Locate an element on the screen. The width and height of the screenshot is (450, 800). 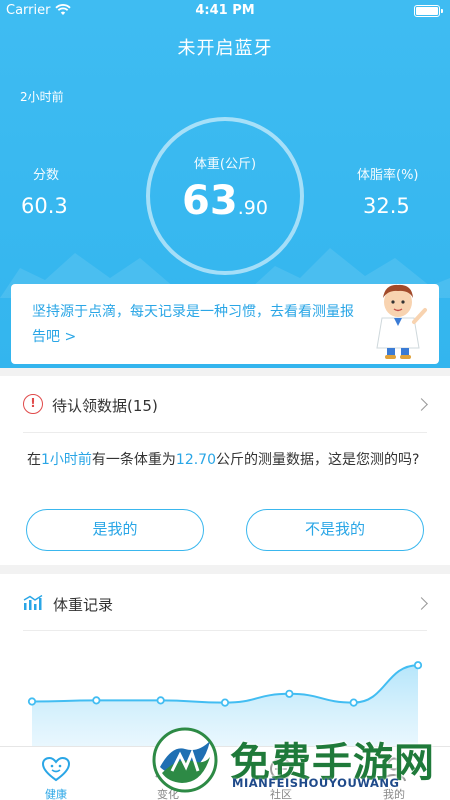
doctor-illustration-icon is located at coordinates (401, 321).